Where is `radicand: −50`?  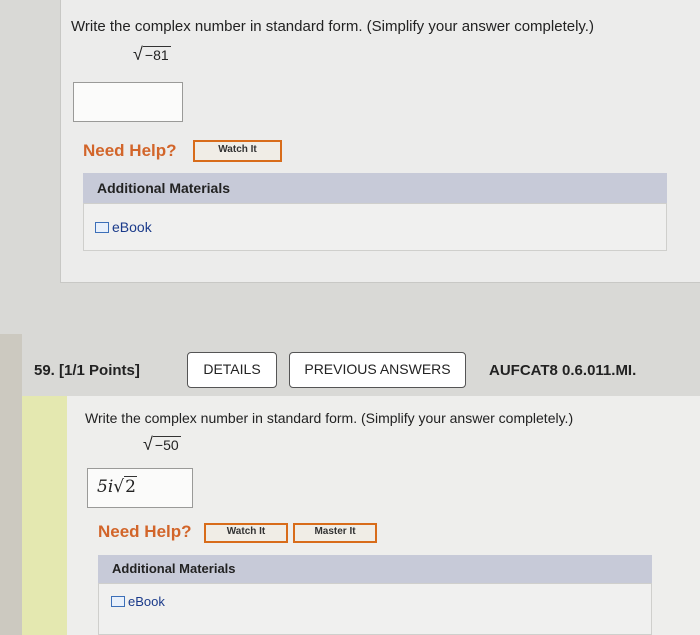
radicand: −50 is located at coordinates (166, 444).